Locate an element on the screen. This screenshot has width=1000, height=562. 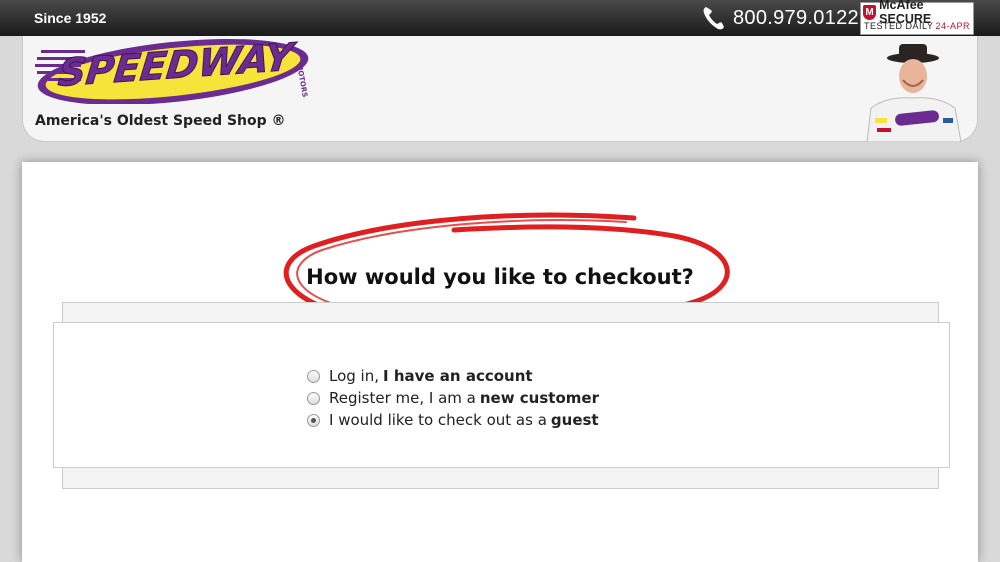
checkout-question: How would you like to checkout? is located at coordinates (500, 277).